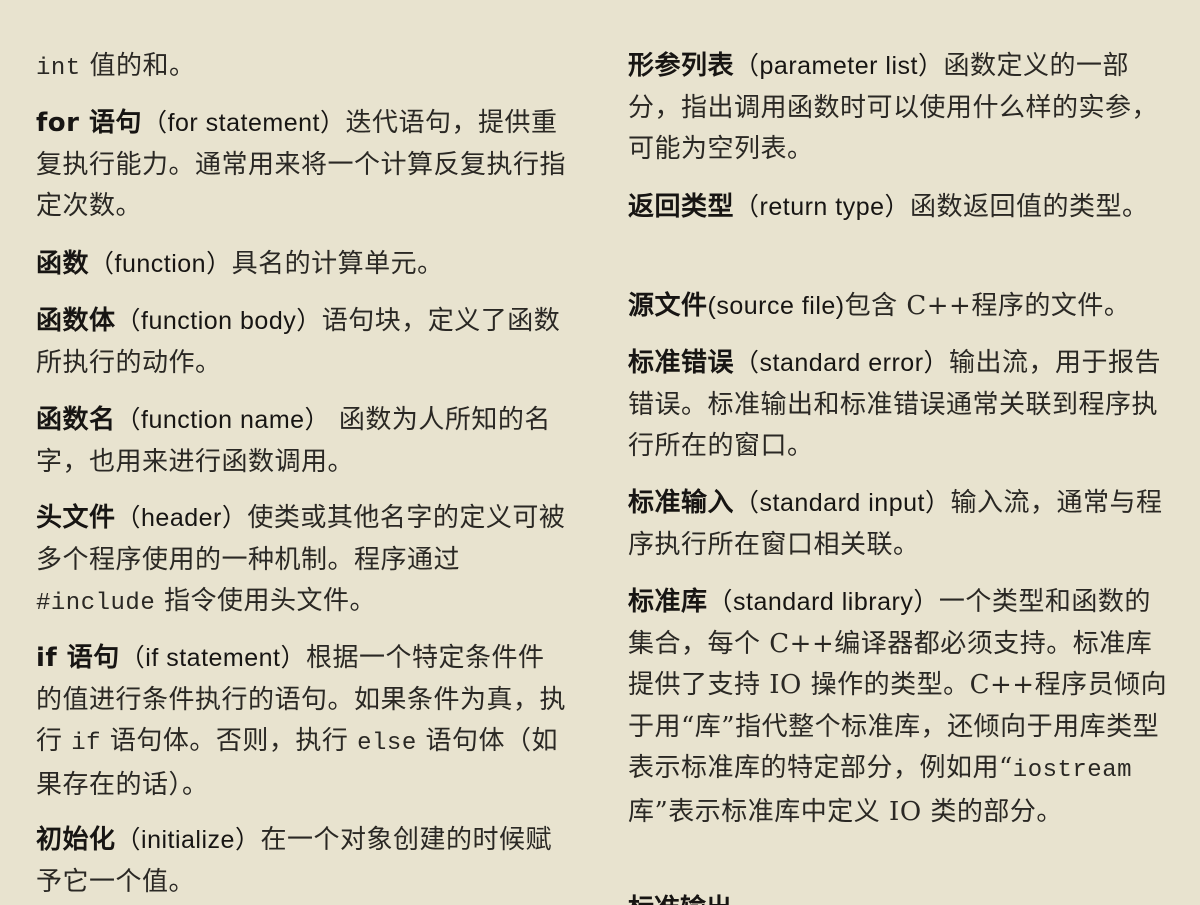  What do you see at coordinates (303, 68) in the screenshot?
I see `glossary-entry-int: int 值的和。` at bounding box center [303, 68].